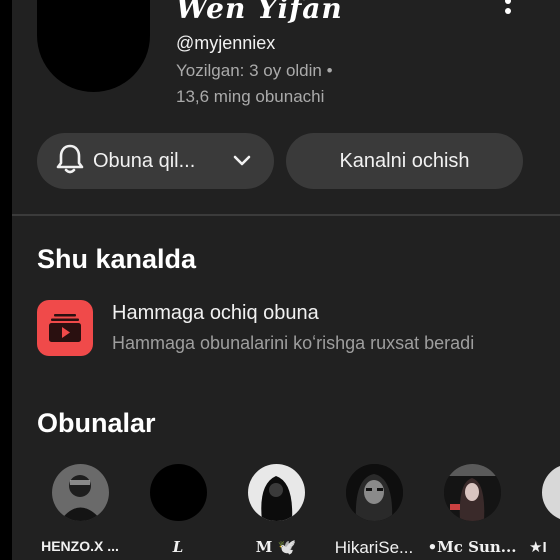 This screenshot has width=560, height=560. I want to click on channel-name: Wen Yifan, so click(259, 12).